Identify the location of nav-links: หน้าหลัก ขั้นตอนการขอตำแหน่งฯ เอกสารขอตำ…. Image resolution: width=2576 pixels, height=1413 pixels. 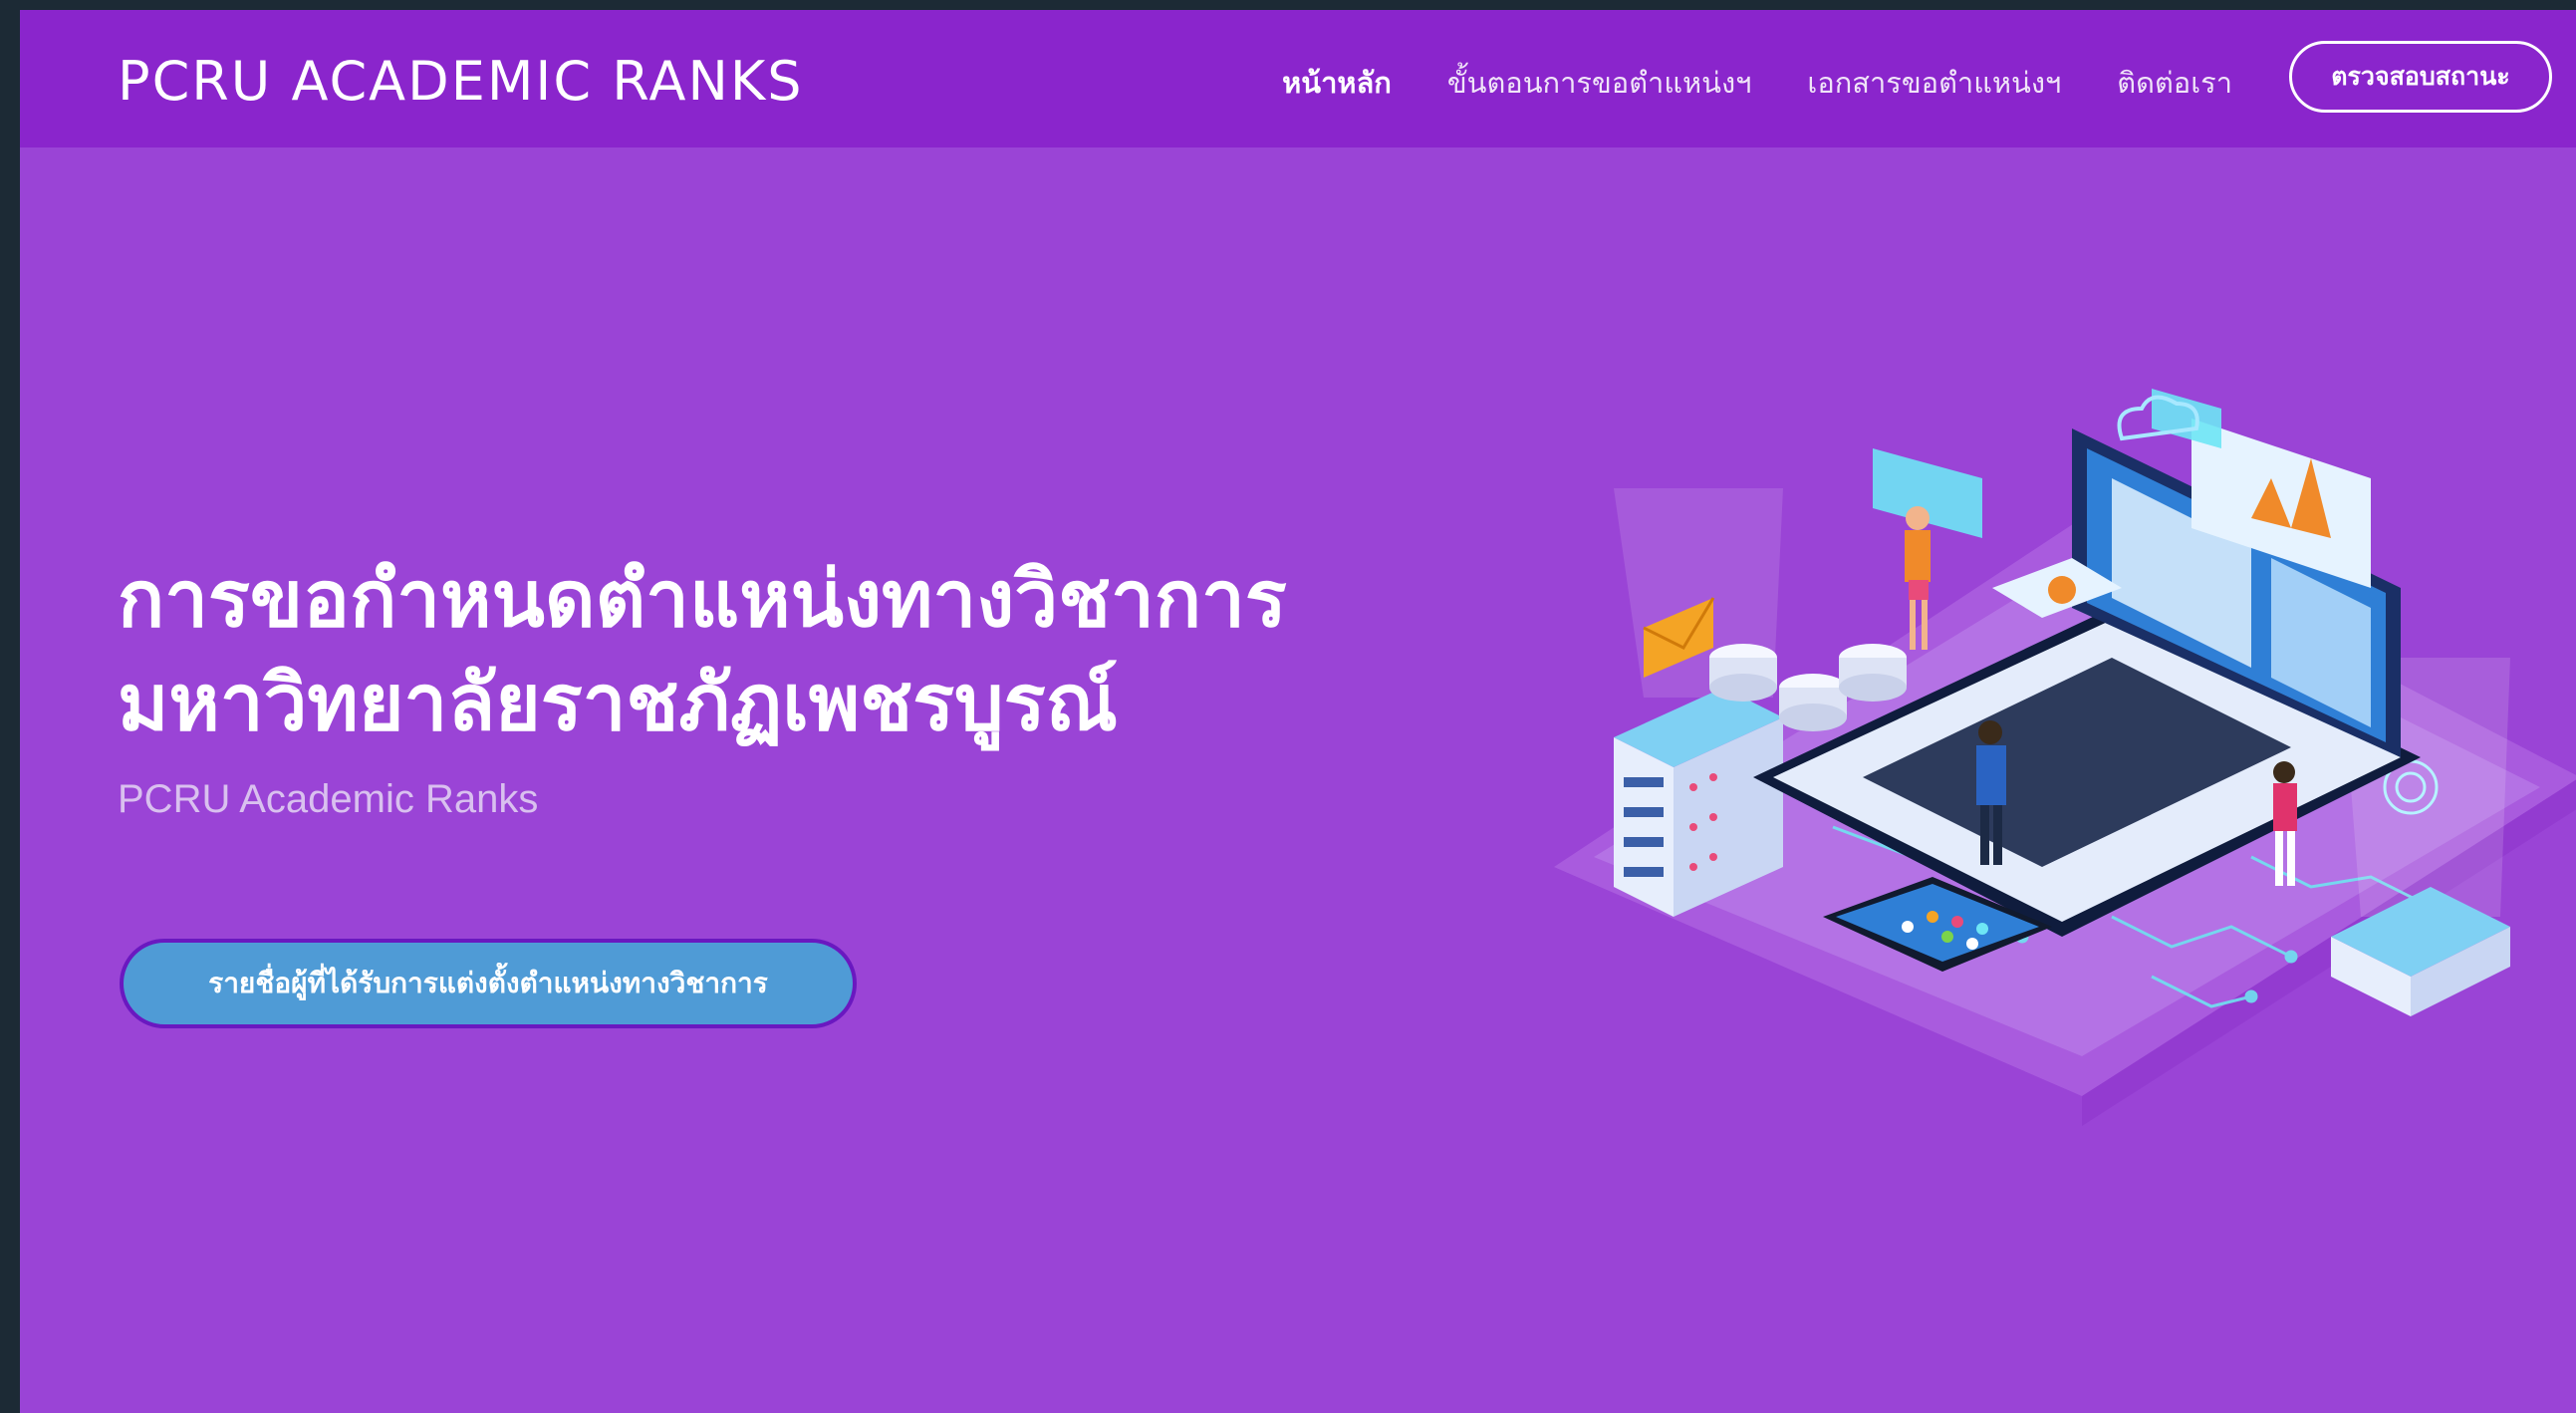
(1757, 83).